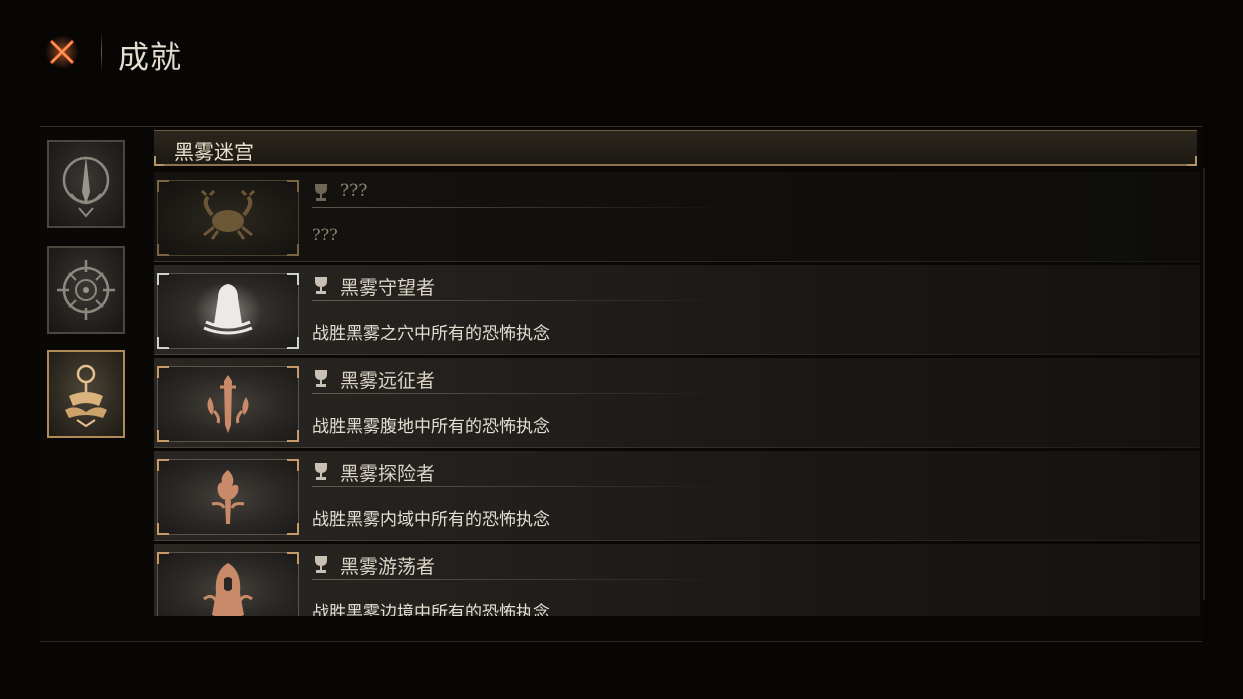  Describe the element at coordinates (675, 148) in the screenshot. I see `section-header: 黑雾迷宫` at that location.